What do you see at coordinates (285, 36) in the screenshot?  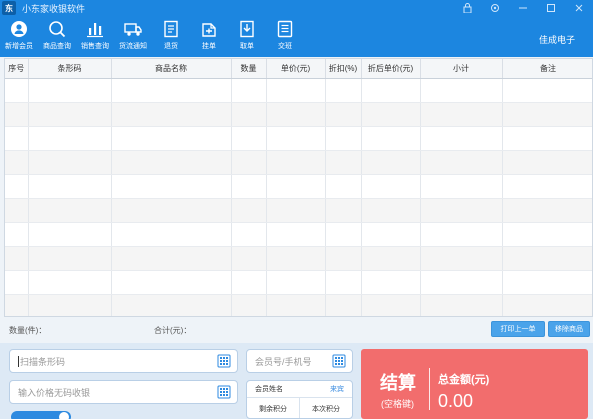 I see `tool-shift-handover: 交班` at bounding box center [285, 36].